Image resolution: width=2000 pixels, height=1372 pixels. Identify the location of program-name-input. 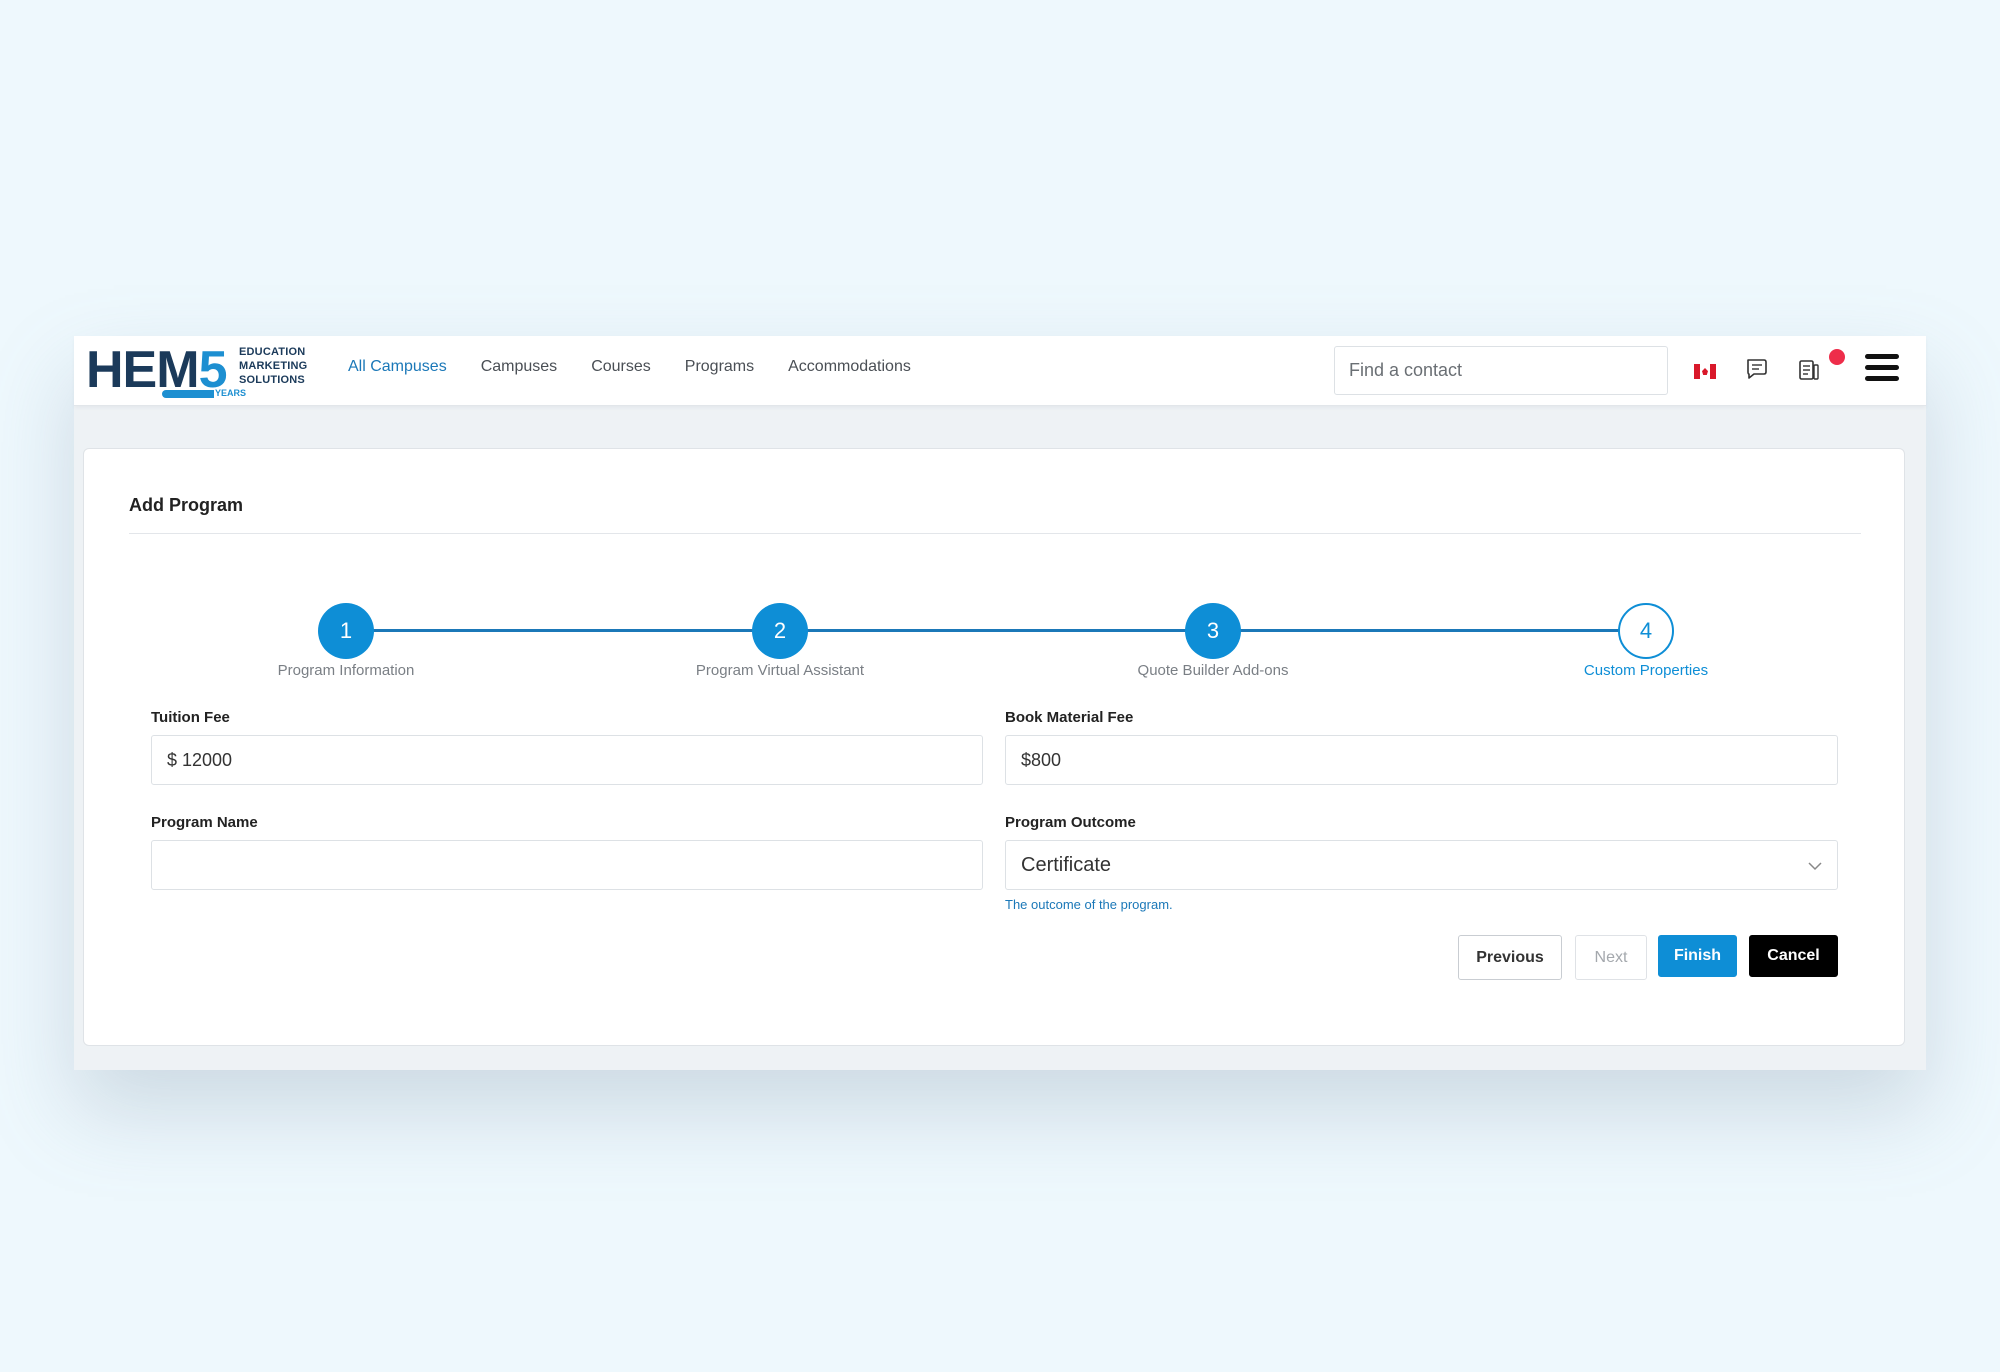
(567, 865).